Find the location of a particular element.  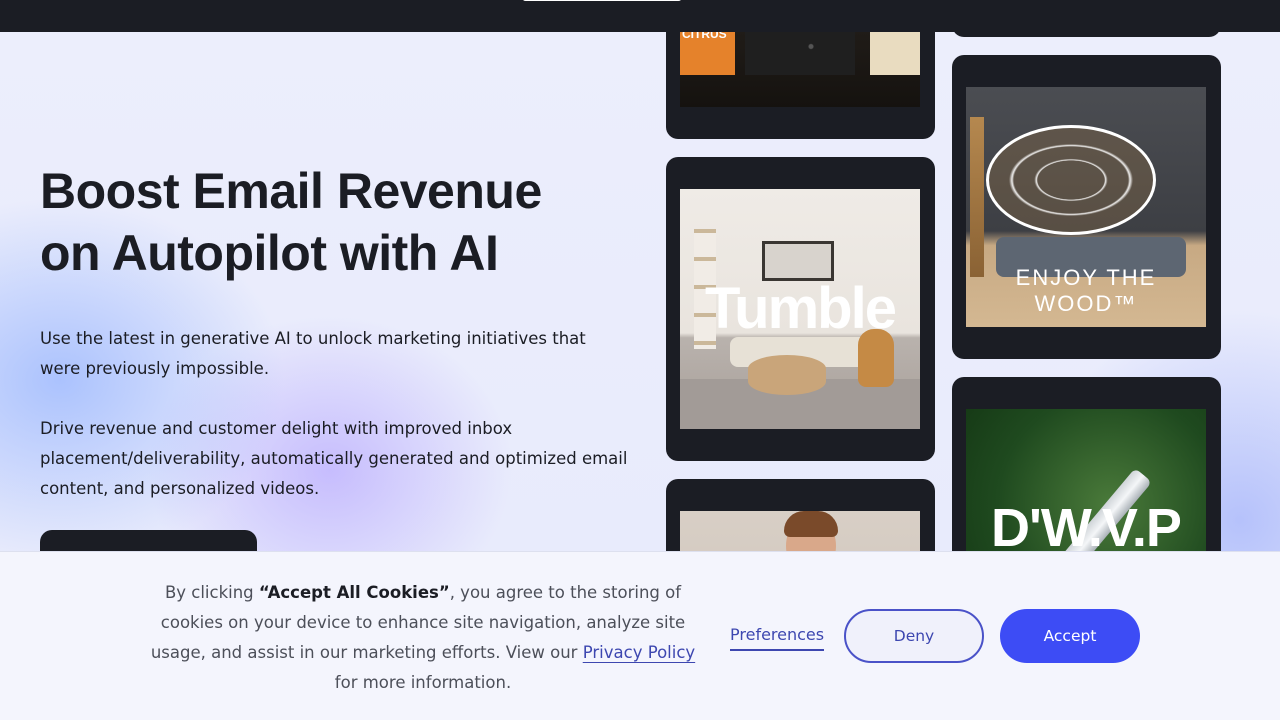

preferences-button: Preferences is located at coordinates (777, 636).